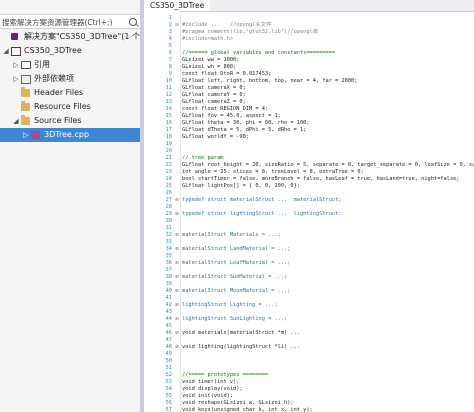 The image size is (474, 412). Describe the element at coordinates (70, 107) in the screenshot. I see `tree-item: Resource Files` at that location.